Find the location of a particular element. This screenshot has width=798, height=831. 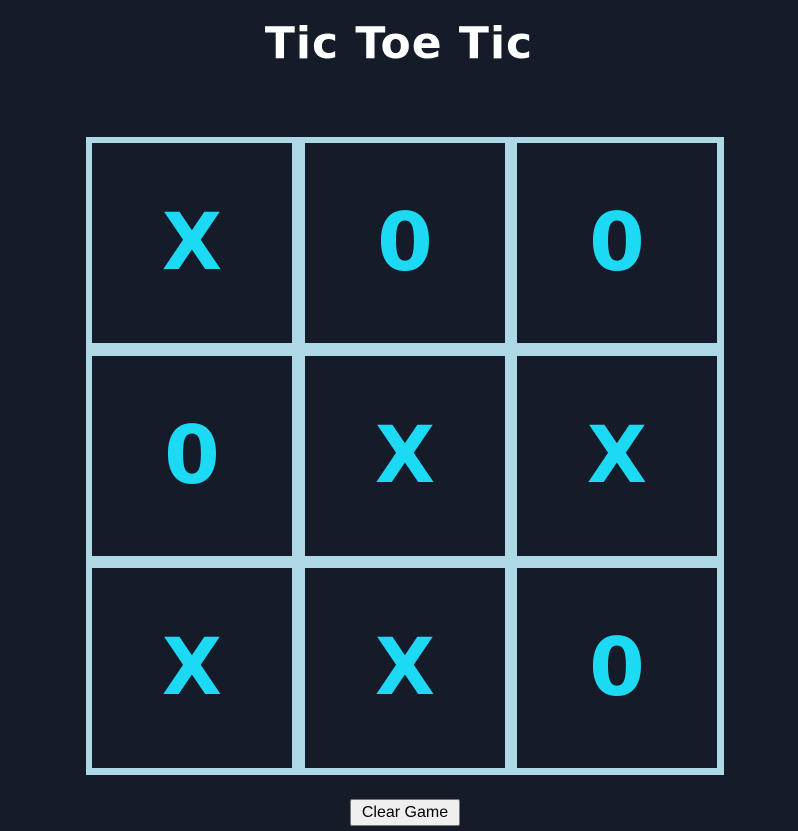

clear-game-button: Clear Game is located at coordinates (405, 812).